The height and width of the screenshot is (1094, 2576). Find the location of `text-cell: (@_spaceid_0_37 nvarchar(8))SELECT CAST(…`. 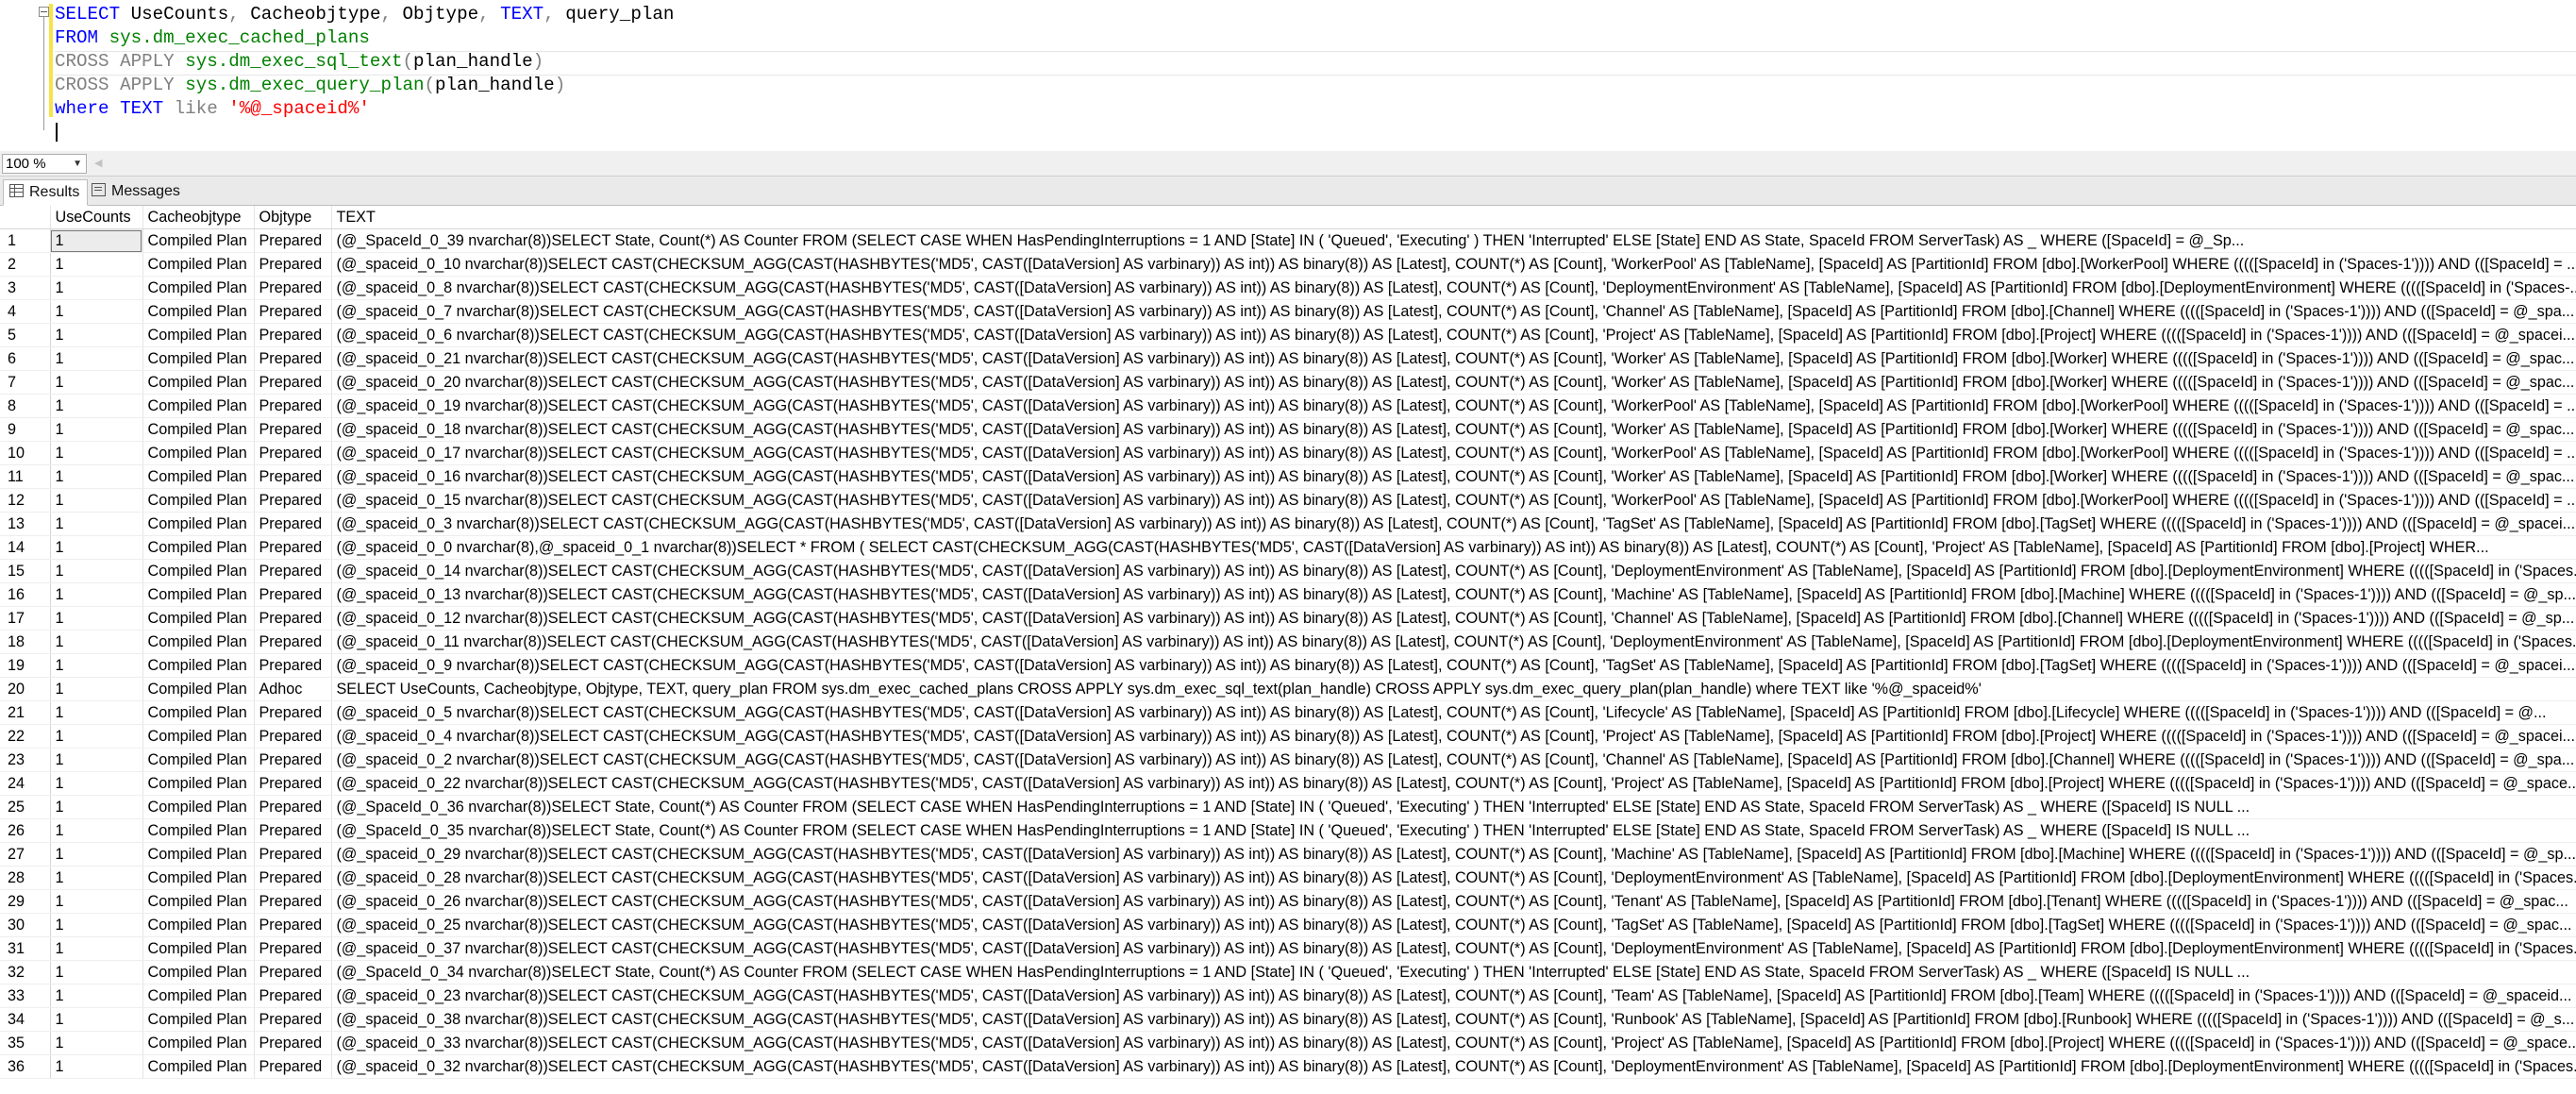

text-cell: (@_spaceid_0_37 nvarchar(8))SELECT CAST(… is located at coordinates (1453, 948).